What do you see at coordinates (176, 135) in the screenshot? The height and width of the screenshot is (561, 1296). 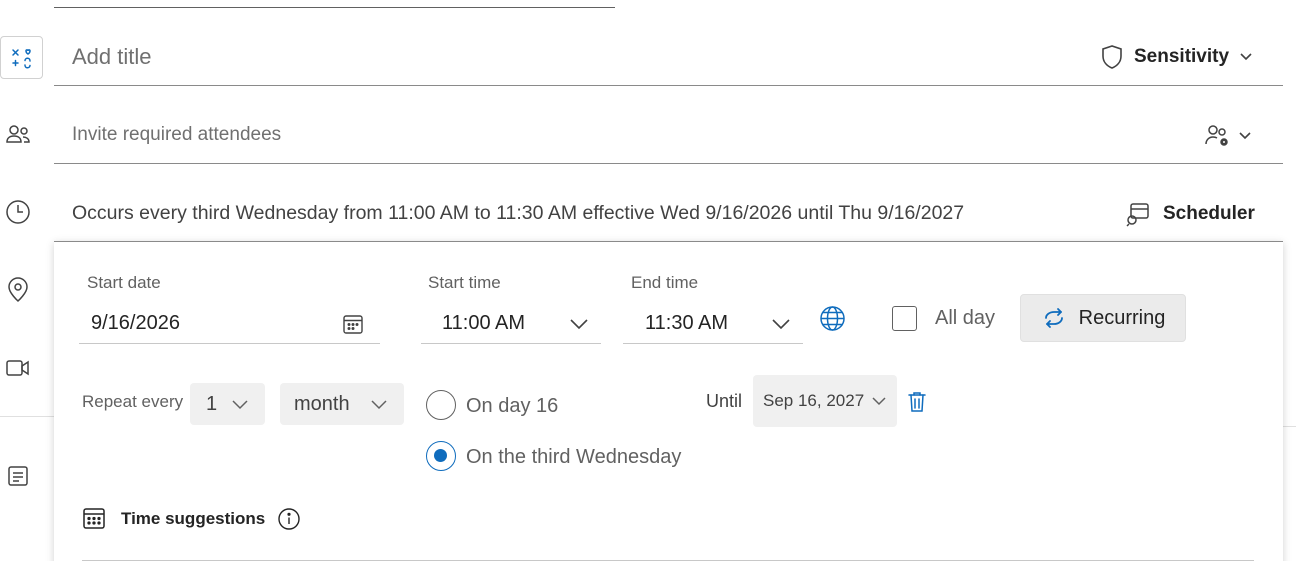 I see `attendees-input: Invite required attendees` at bounding box center [176, 135].